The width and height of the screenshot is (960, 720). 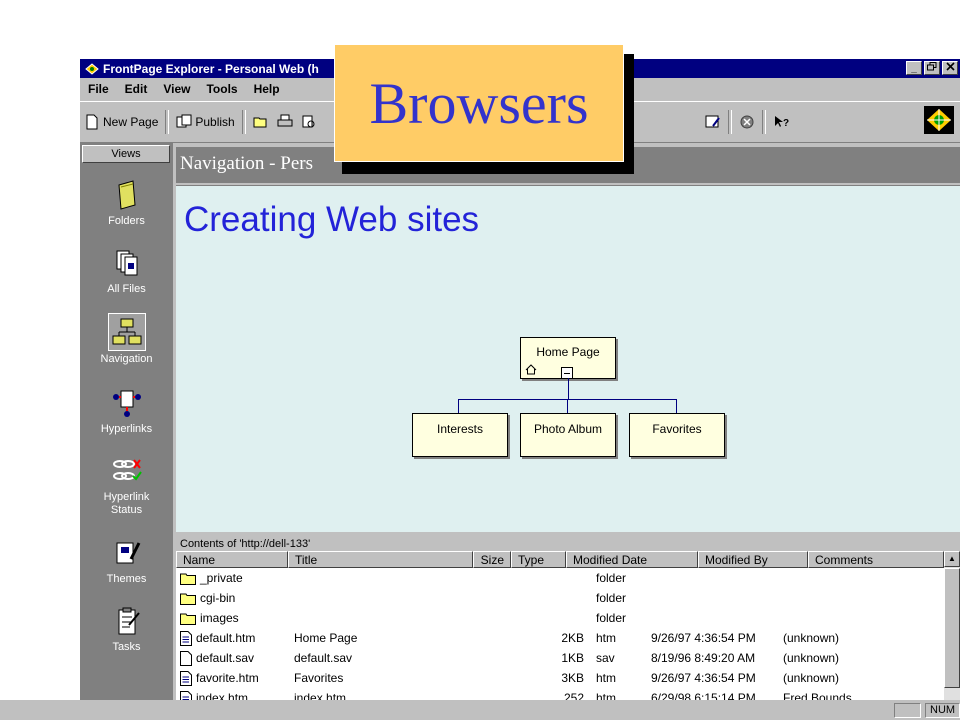 I want to click on column-header-name: Name, so click(x=232, y=559).